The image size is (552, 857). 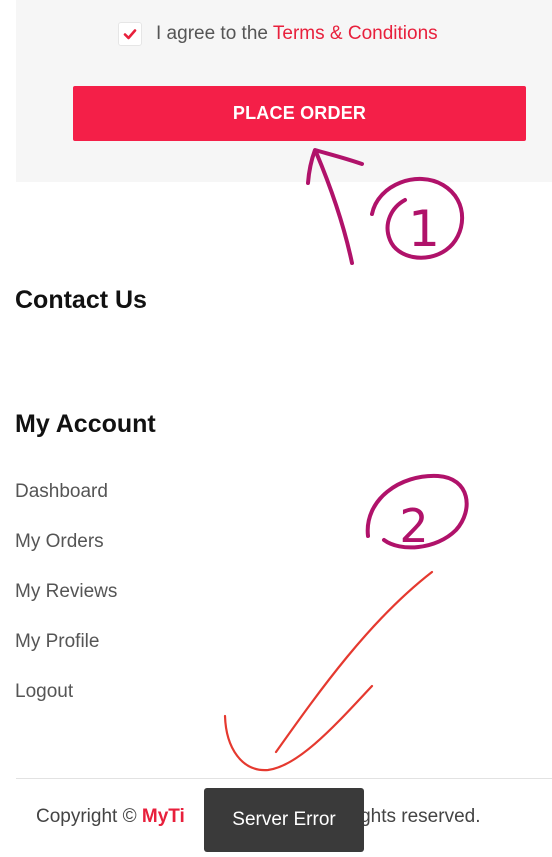 I want to click on agree-prefix-text: I agree to the, so click(x=212, y=33).